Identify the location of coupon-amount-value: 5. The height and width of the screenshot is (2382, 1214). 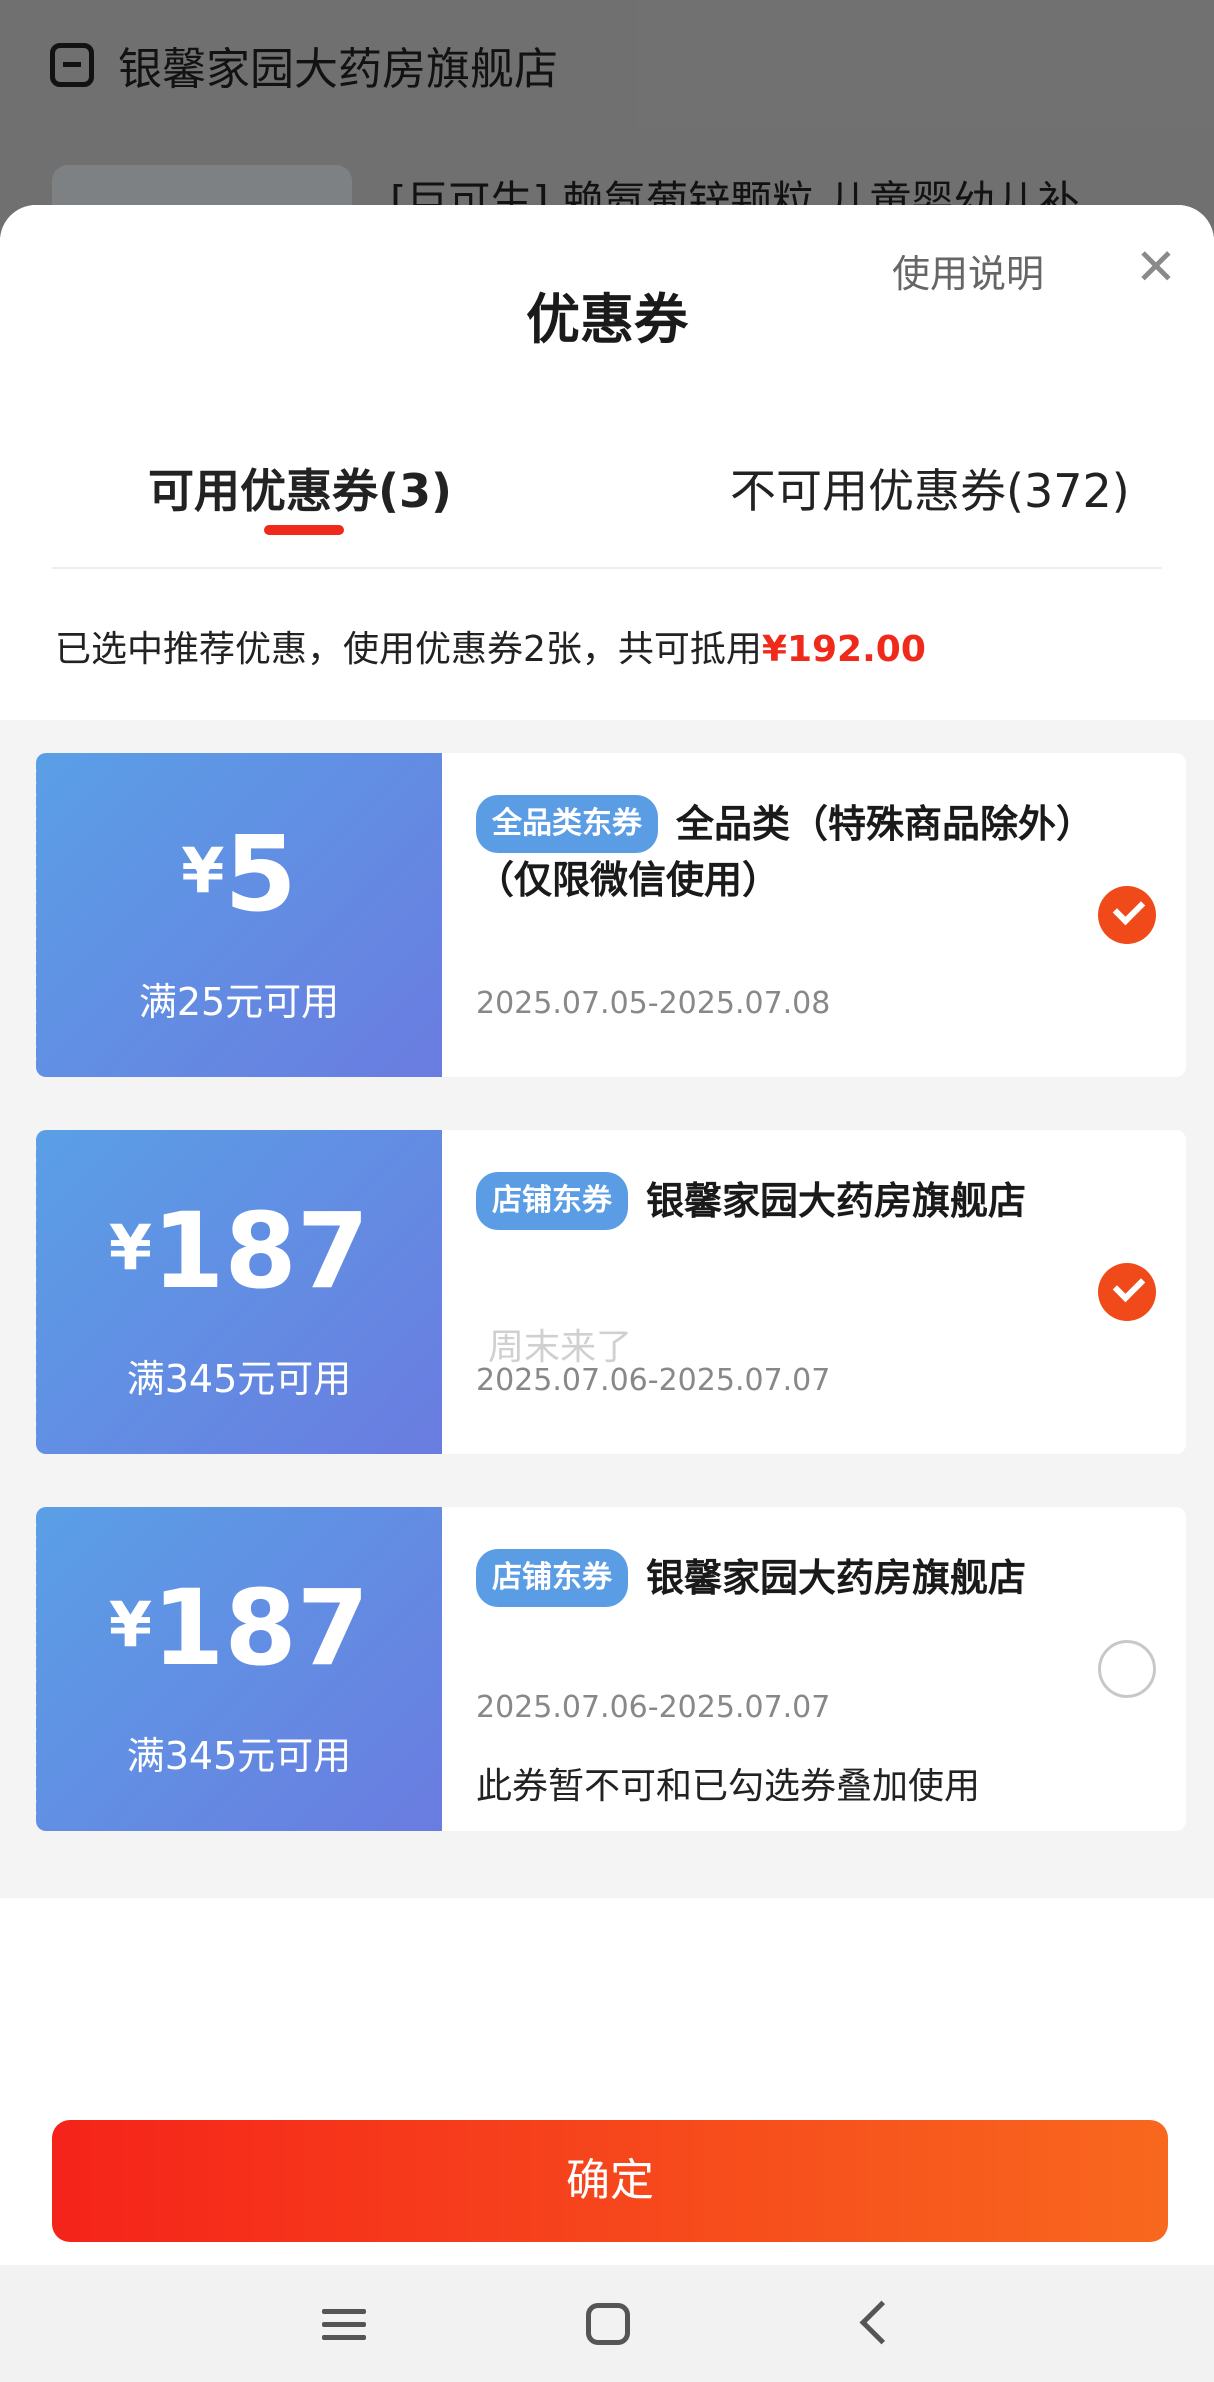
(260, 874).